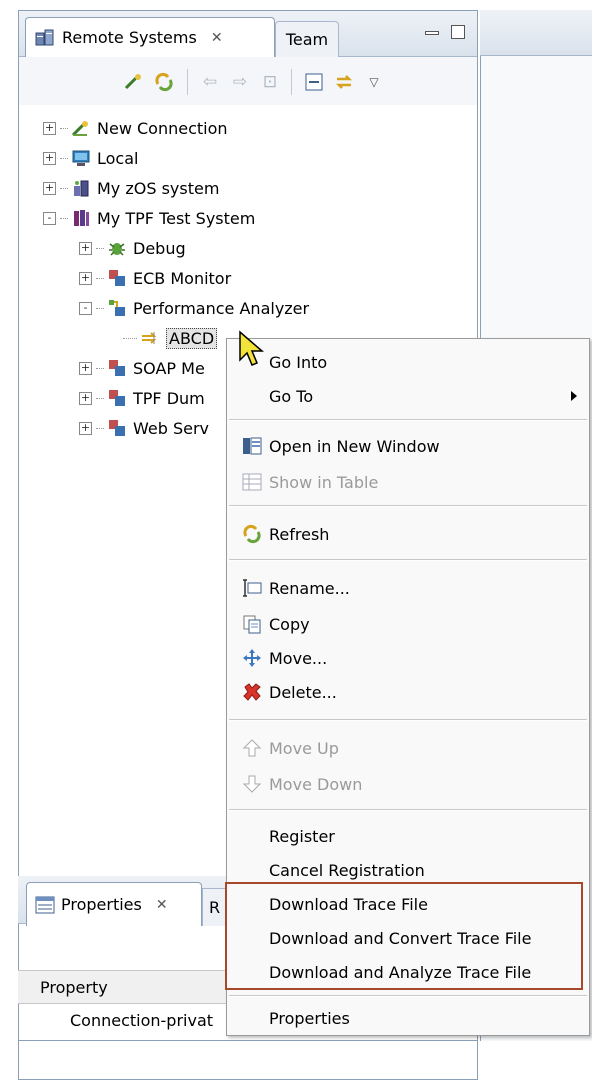 This screenshot has height=1080, width=592. Describe the element at coordinates (81, 218) in the screenshot. I see `tpf-system-icon` at that location.